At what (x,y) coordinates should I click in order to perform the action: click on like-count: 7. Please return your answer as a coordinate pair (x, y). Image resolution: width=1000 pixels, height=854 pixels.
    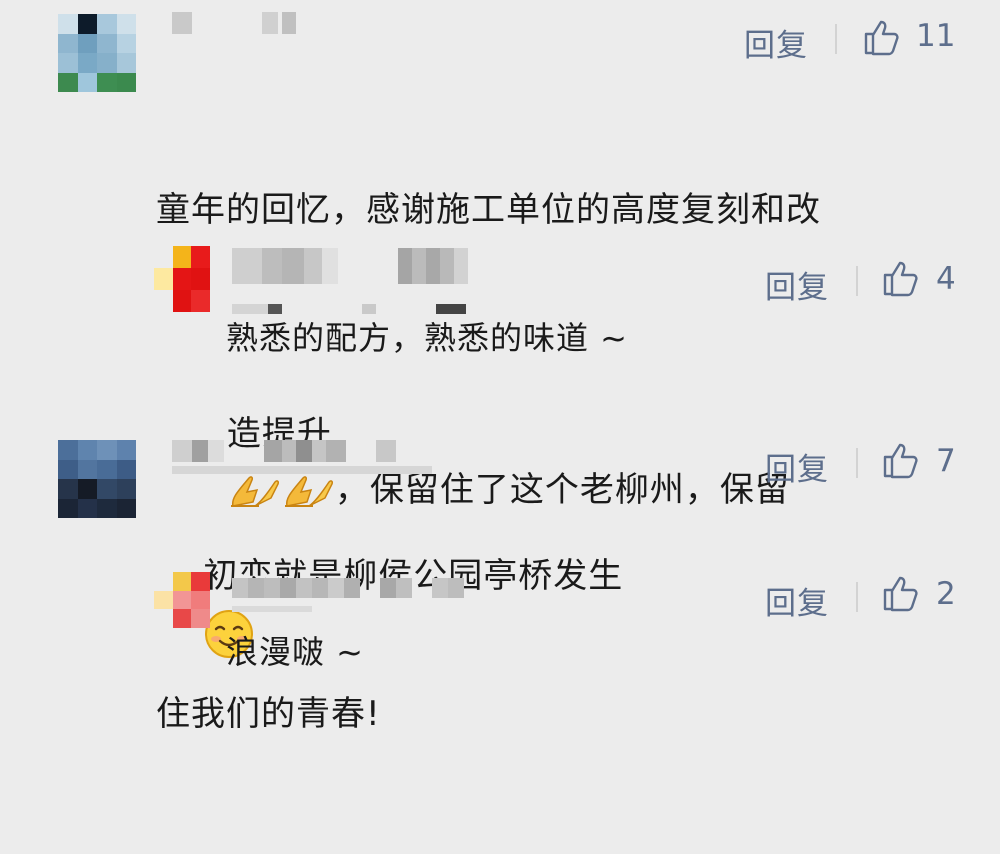
    Looking at the image, I should click on (946, 461).